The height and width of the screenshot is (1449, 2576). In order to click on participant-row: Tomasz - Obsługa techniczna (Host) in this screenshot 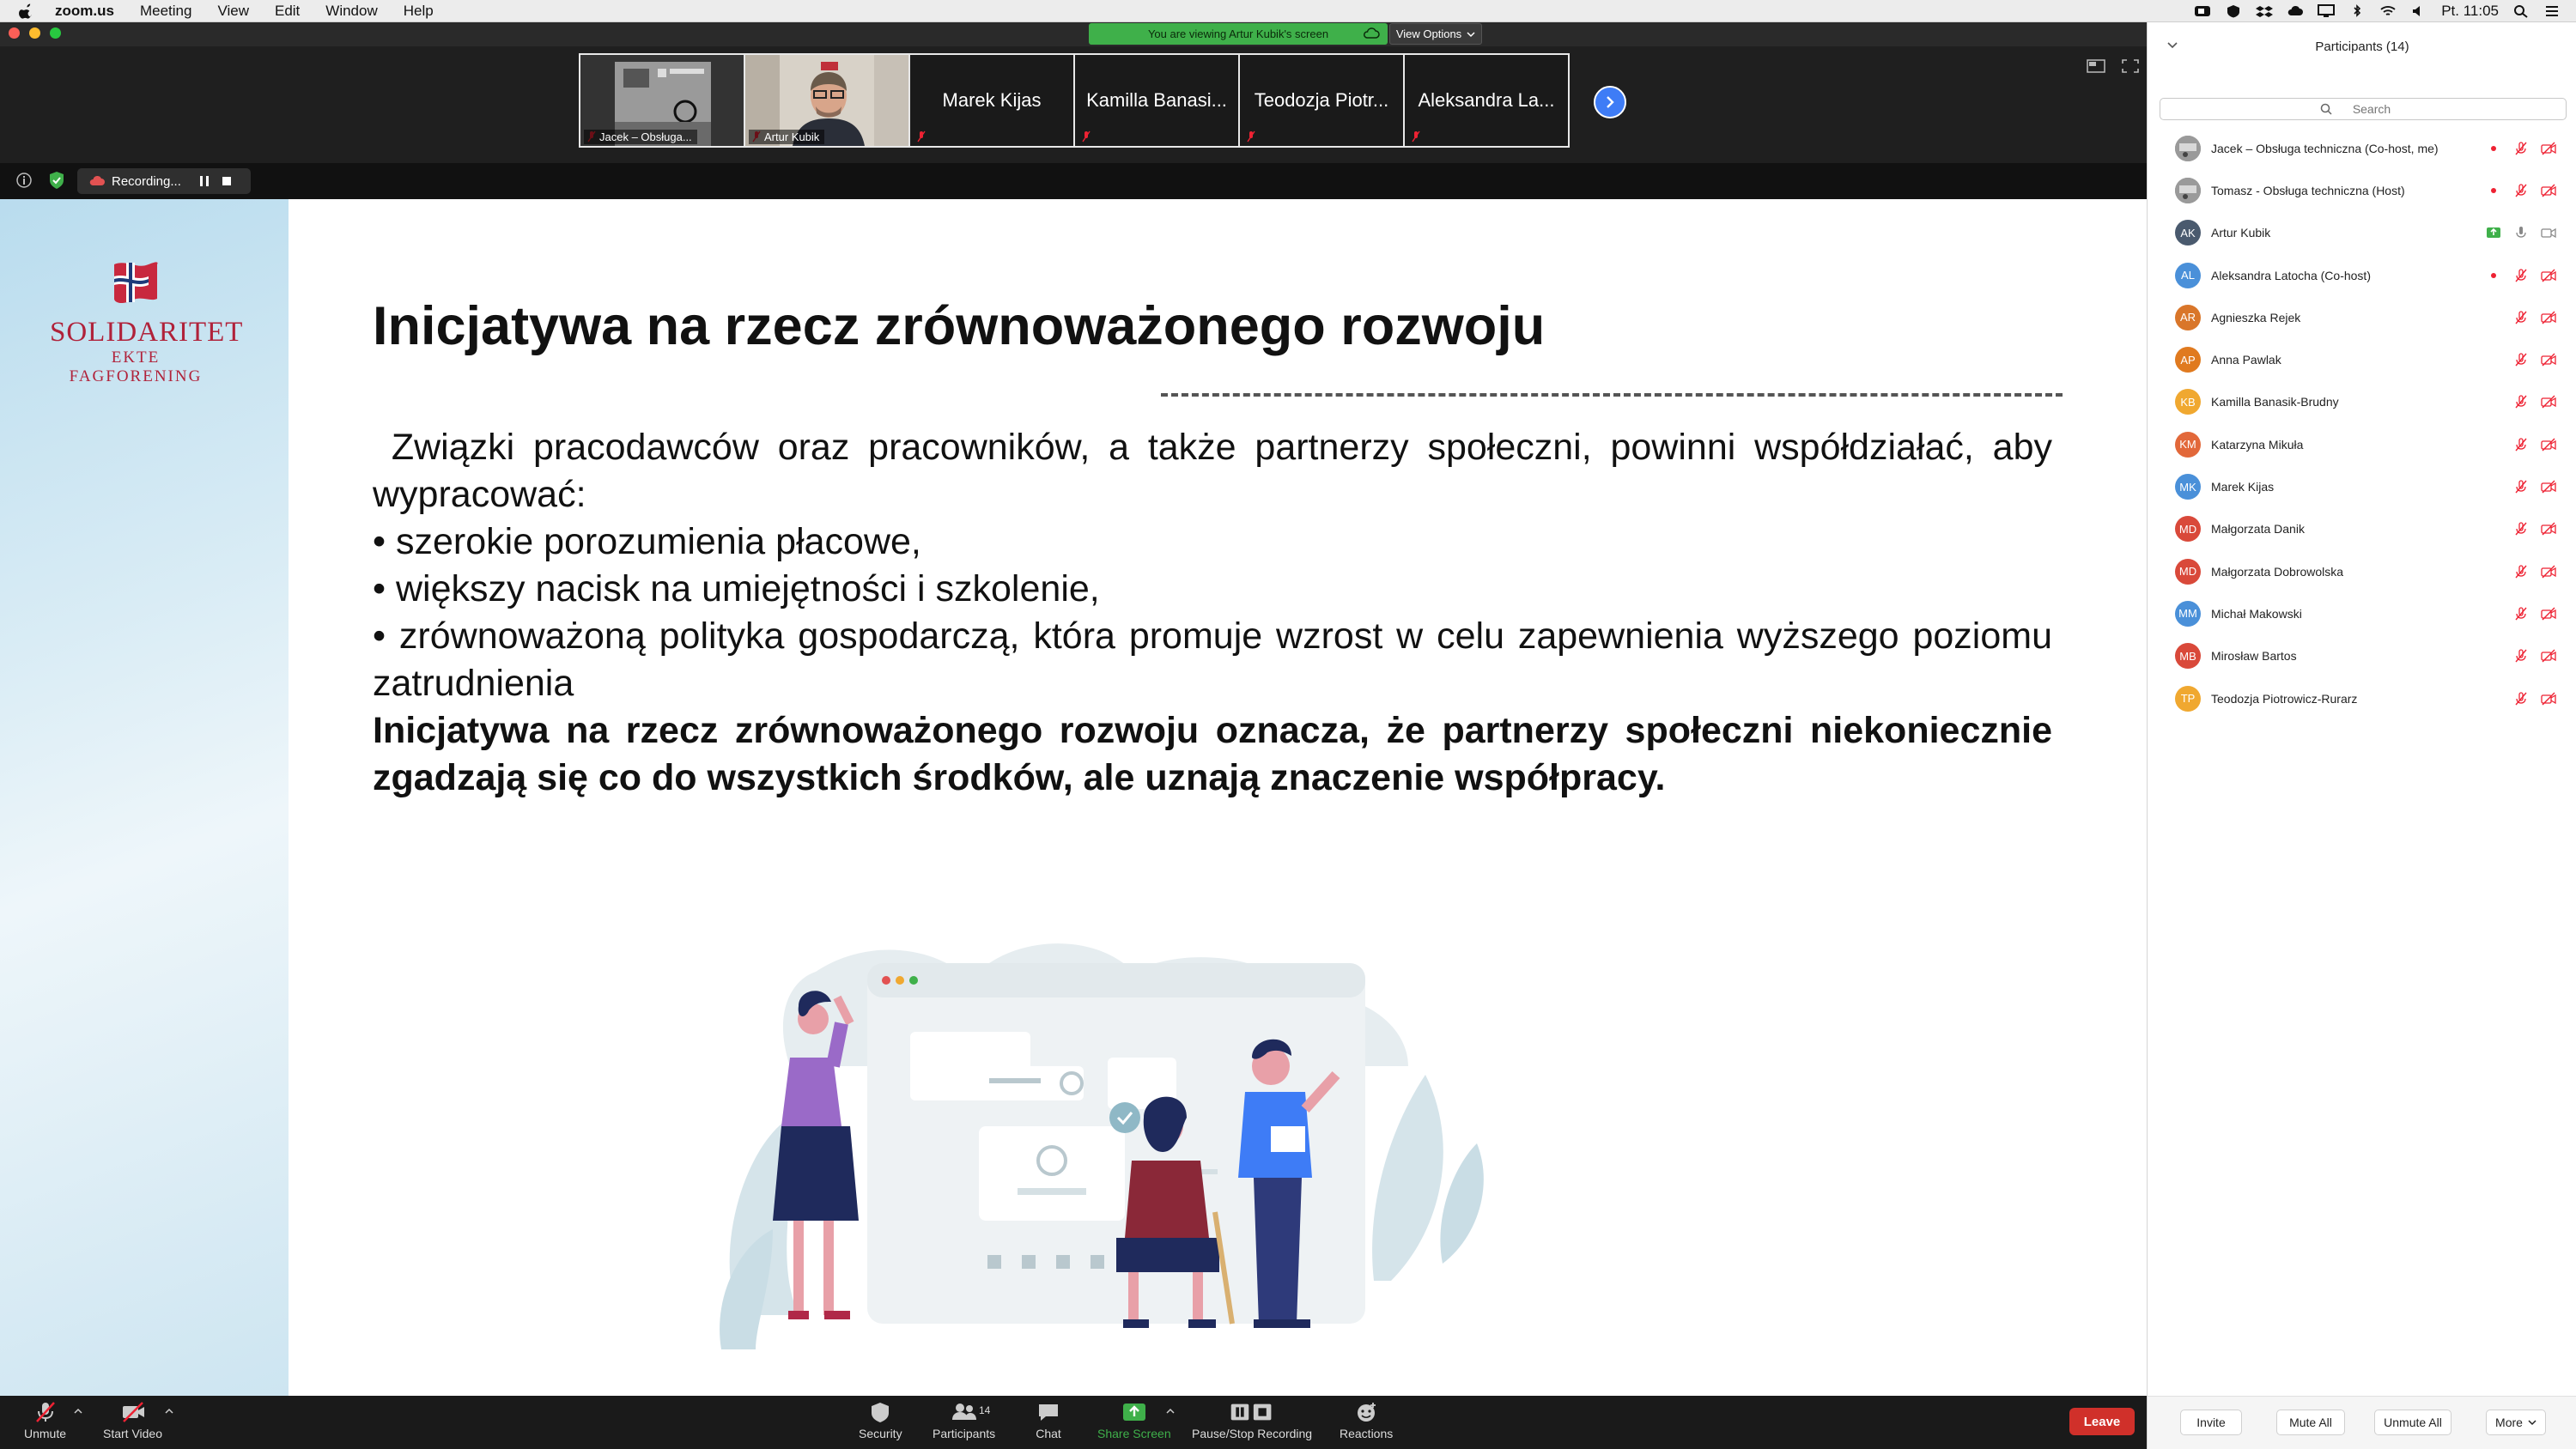, I will do `click(2362, 190)`.